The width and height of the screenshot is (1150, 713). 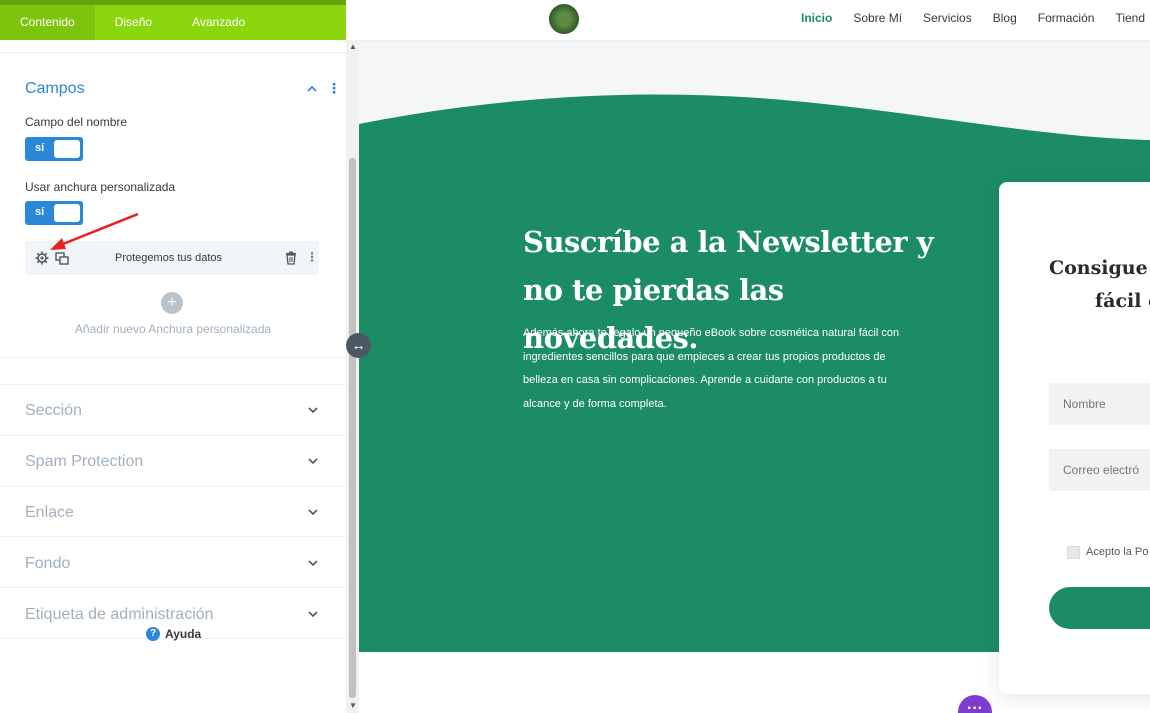 What do you see at coordinates (1117, 552) in the screenshot?
I see `consent-label: Acepto la Po` at bounding box center [1117, 552].